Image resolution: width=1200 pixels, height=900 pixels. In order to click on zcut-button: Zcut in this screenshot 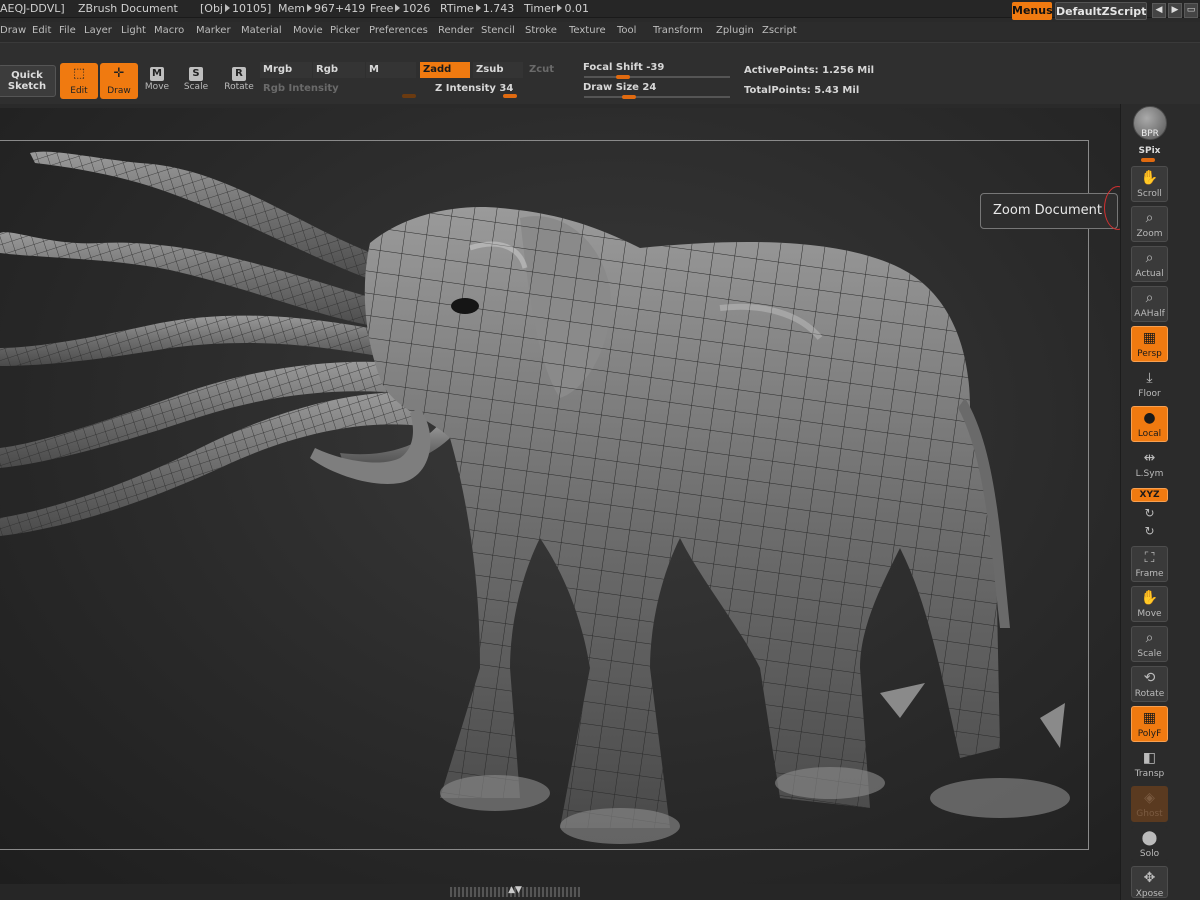, I will do `click(551, 70)`.